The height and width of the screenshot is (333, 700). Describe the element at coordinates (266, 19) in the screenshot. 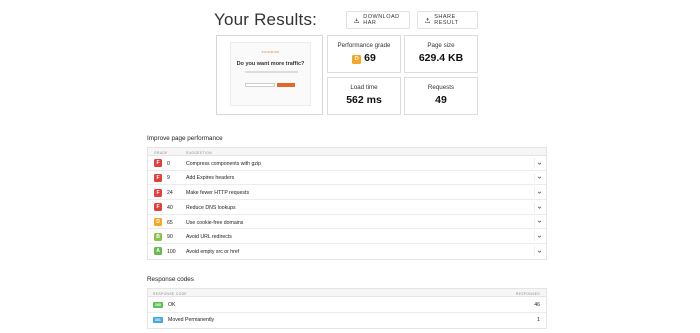

I see `page-title: Your Results:` at that location.